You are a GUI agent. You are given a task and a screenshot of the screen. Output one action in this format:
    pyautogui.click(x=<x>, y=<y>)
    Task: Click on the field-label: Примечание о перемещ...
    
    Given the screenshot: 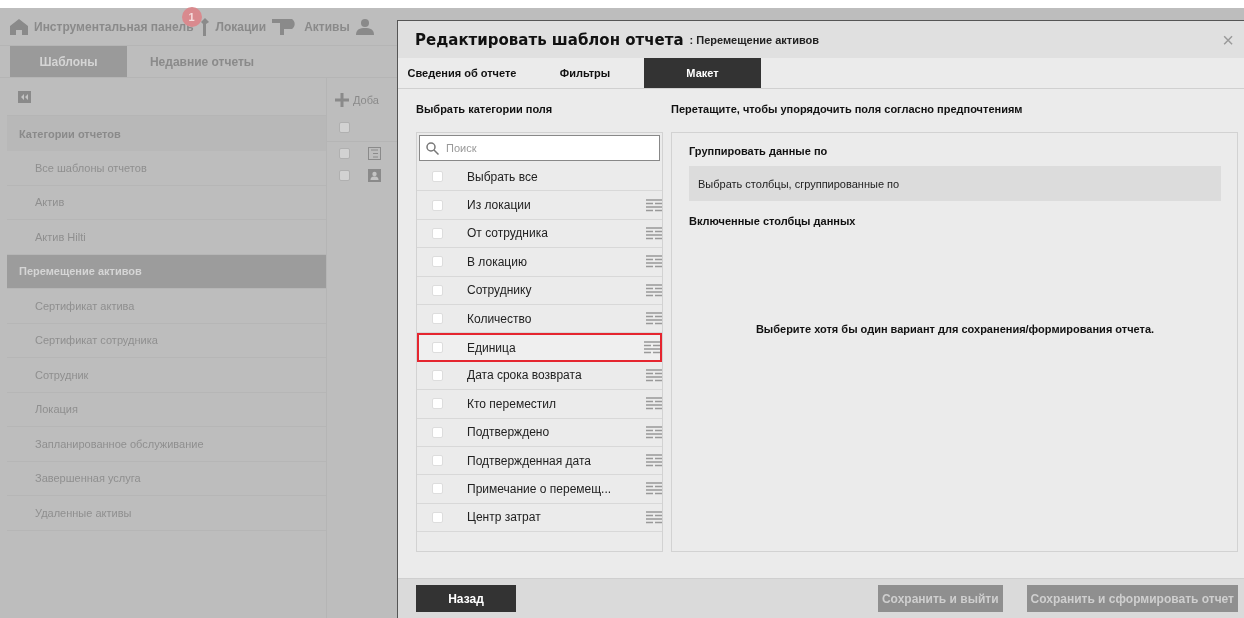 What is the action you would take?
    pyautogui.click(x=540, y=489)
    